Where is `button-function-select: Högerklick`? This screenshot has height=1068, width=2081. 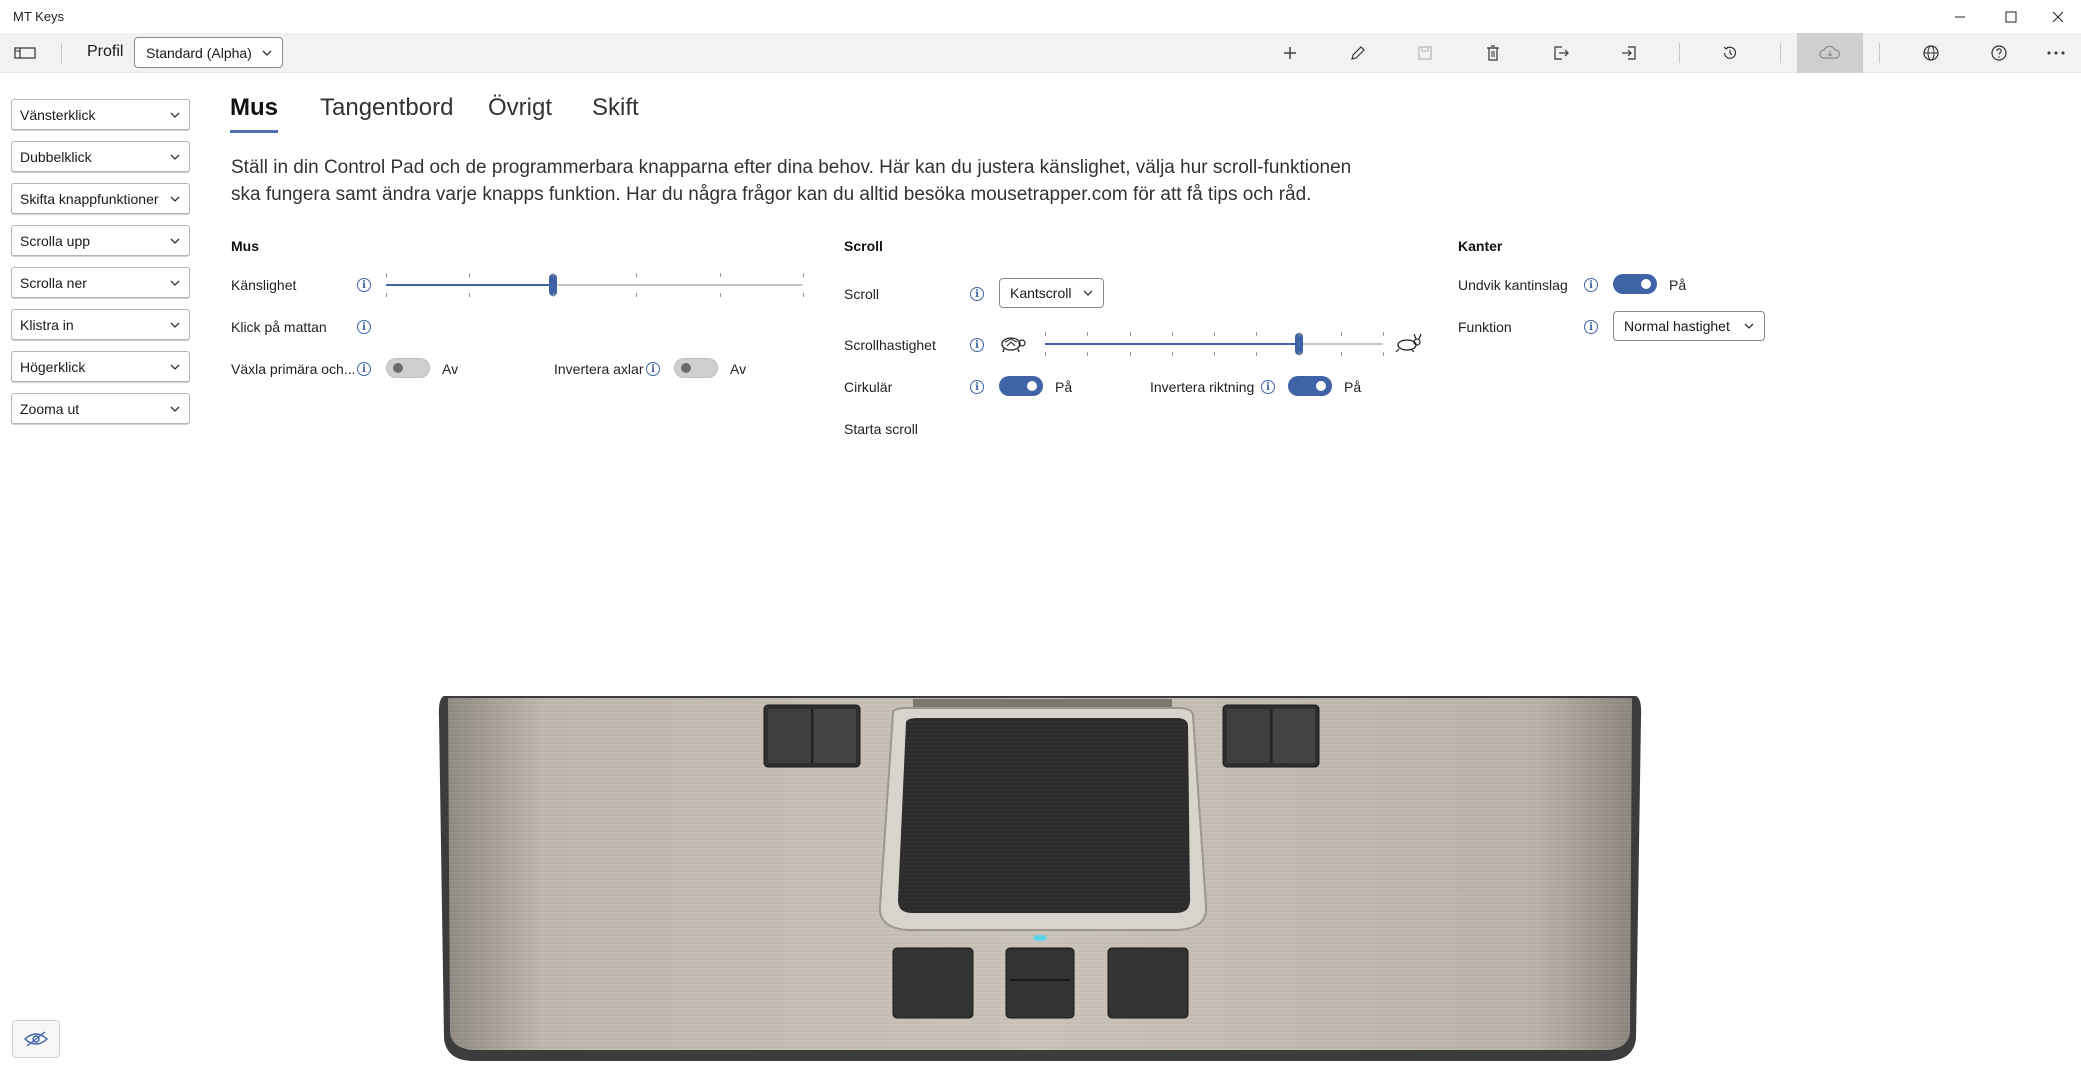
button-function-select: Högerklick is located at coordinates (100, 366).